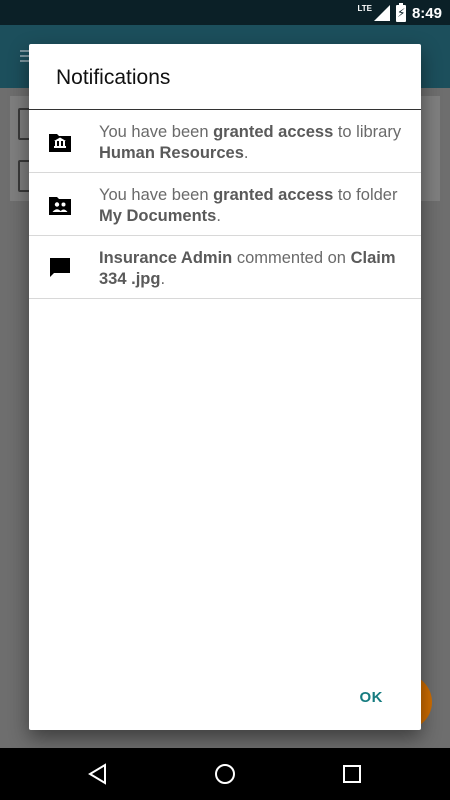 Image resolution: width=450 pixels, height=800 pixels. Describe the element at coordinates (60, 143) in the screenshot. I see `library-folder-icon` at that location.